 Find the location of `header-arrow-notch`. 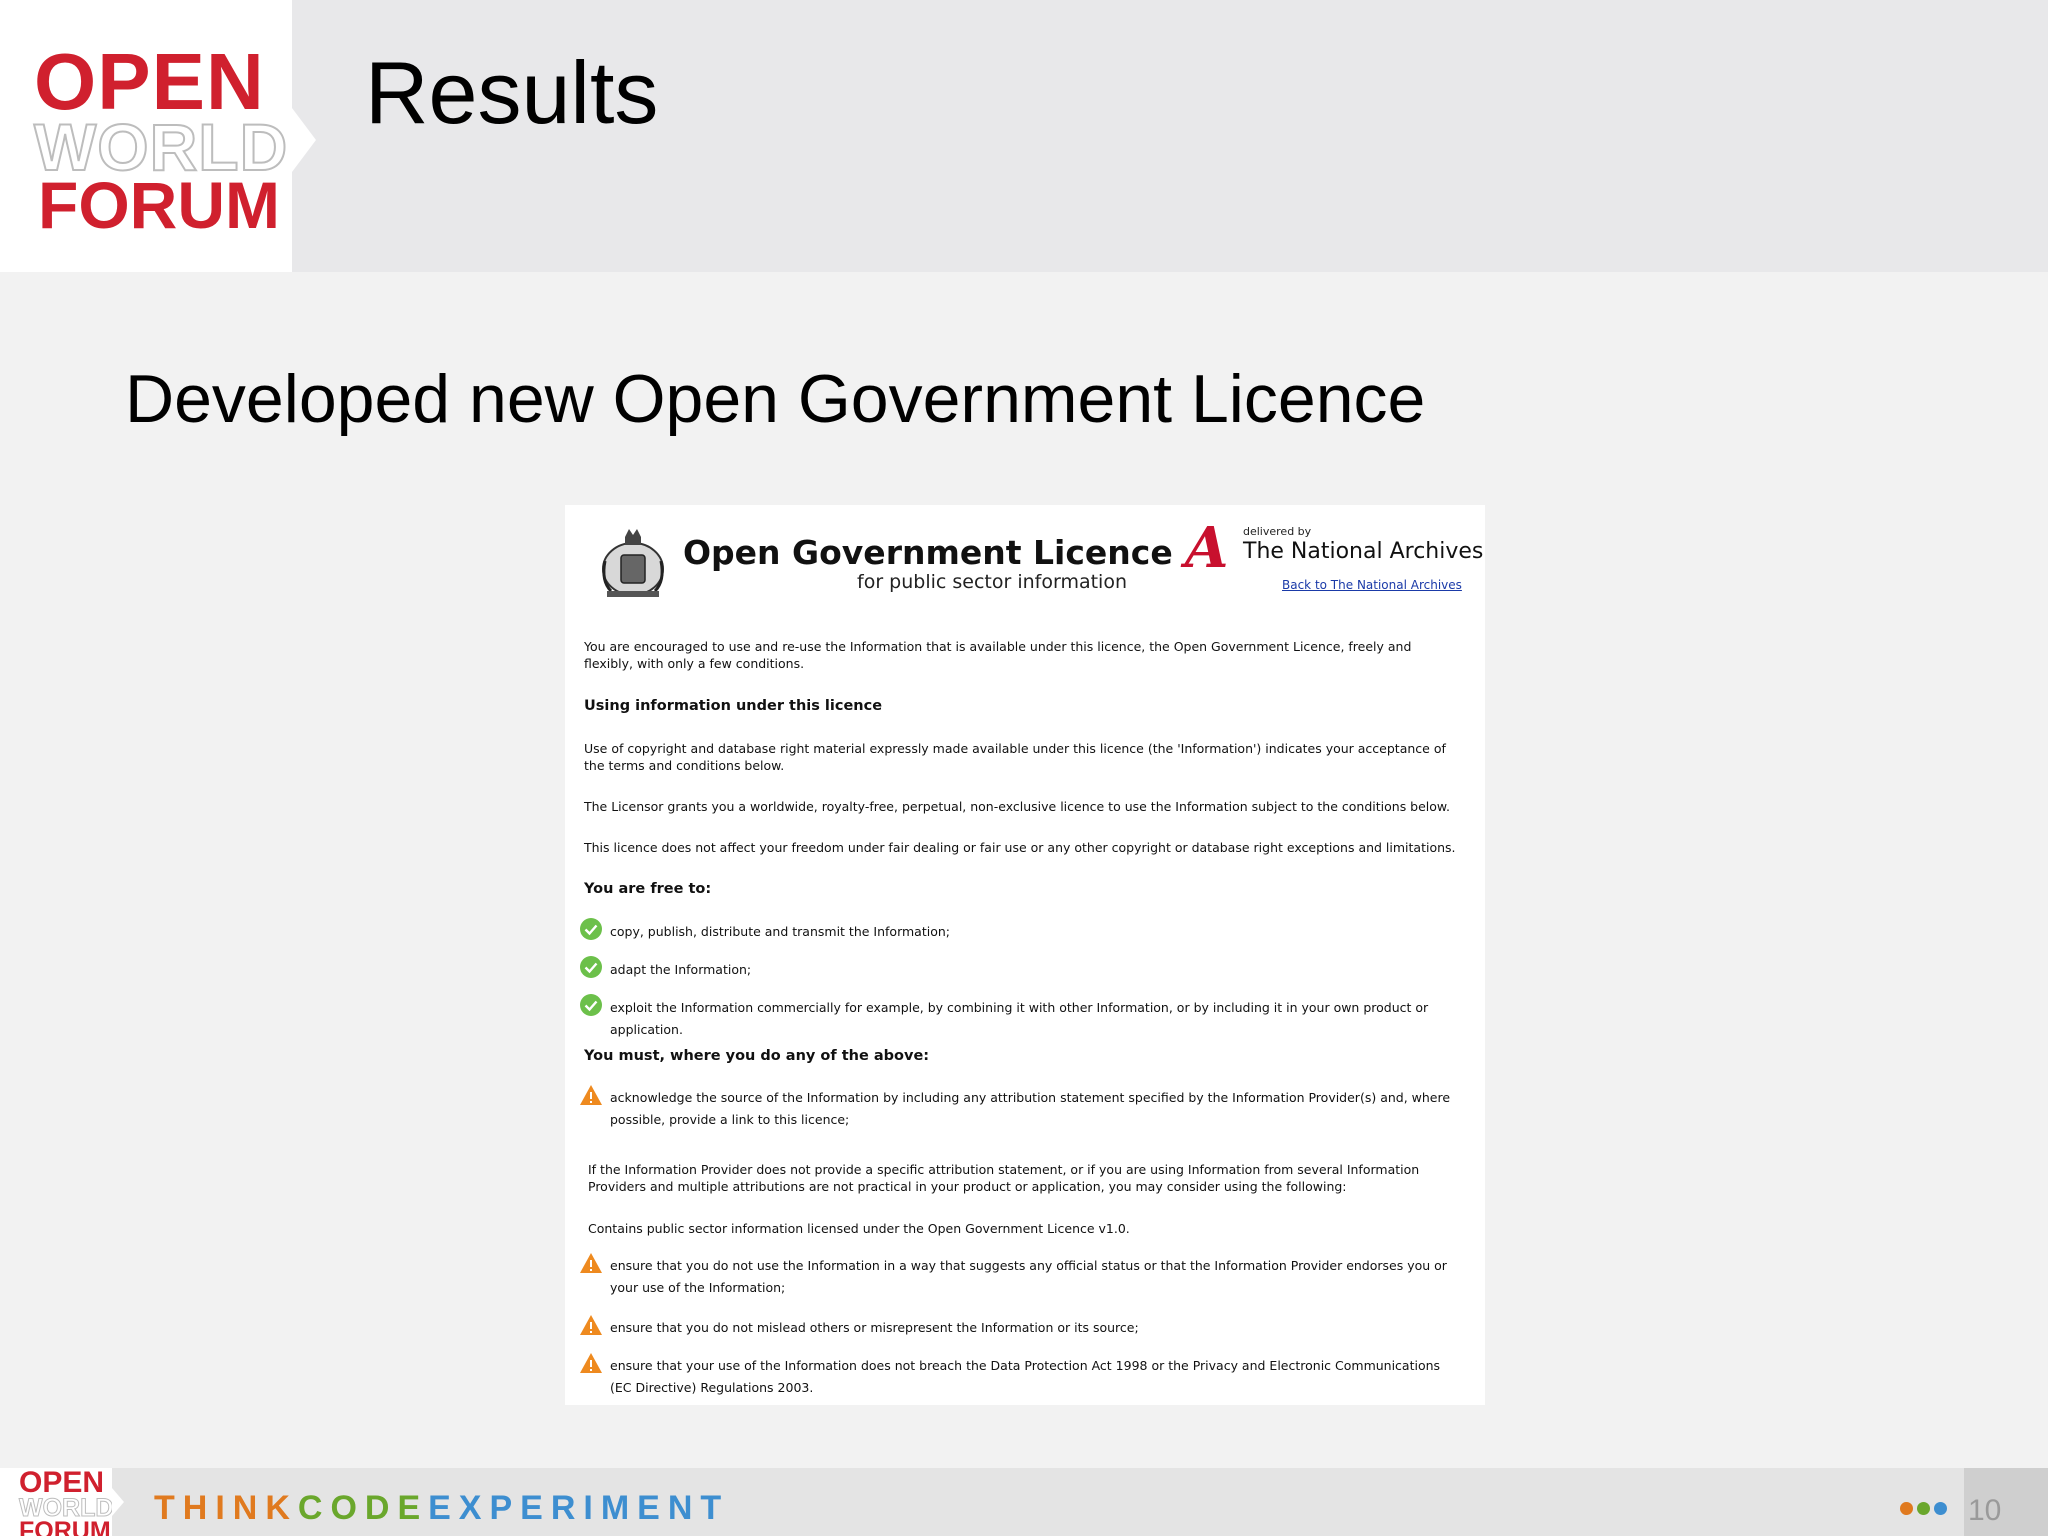

header-arrow-notch is located at coordinates (304, 140).